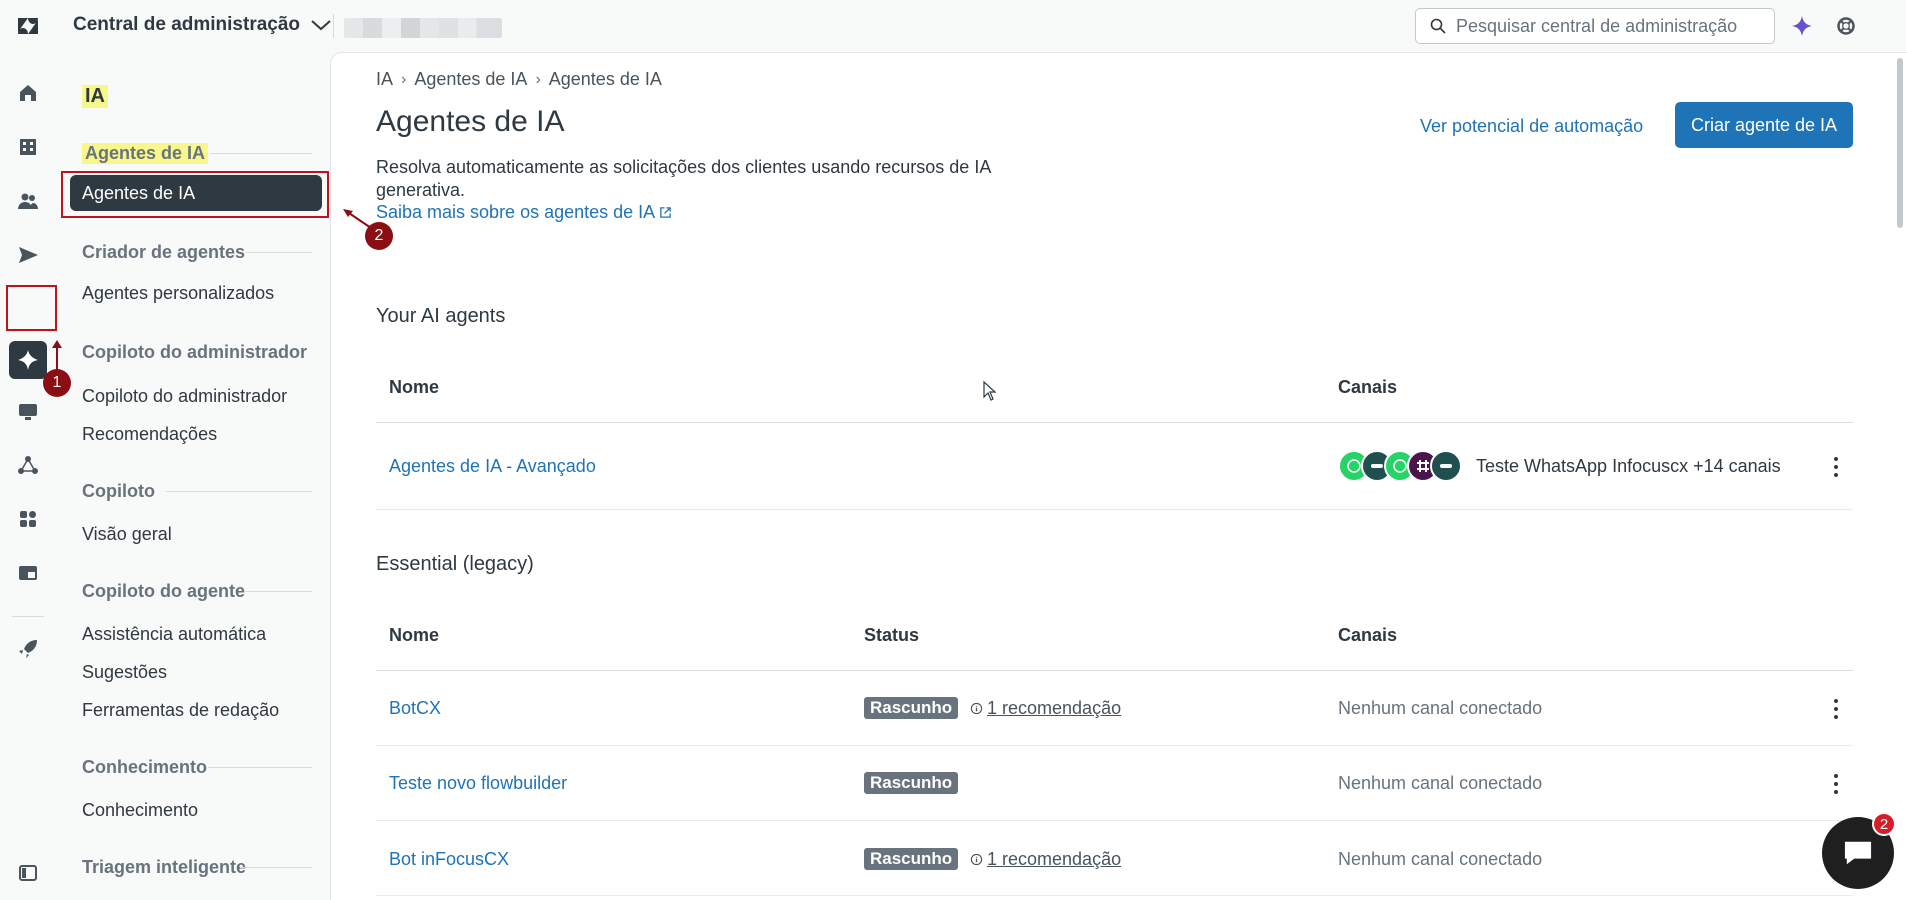  What do you see at coordinates (478, 783) in the screenshot?
I see `agent-name-link: Teste novo flowbuilder` at bounding box center [478, 783].